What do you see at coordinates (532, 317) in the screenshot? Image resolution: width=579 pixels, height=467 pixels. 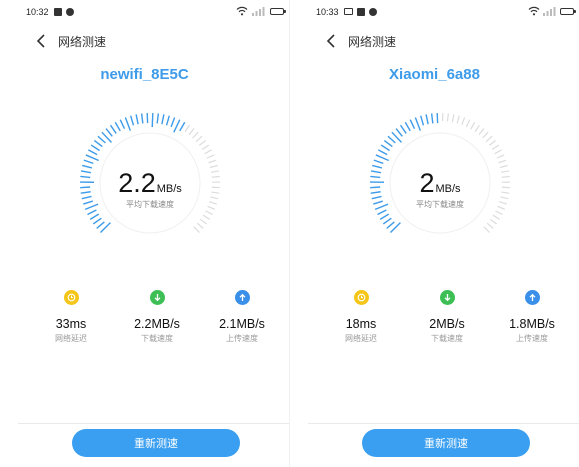 I see `metric-upload: 1.8MB/s 上传速度` at bounding box center [532, 317].